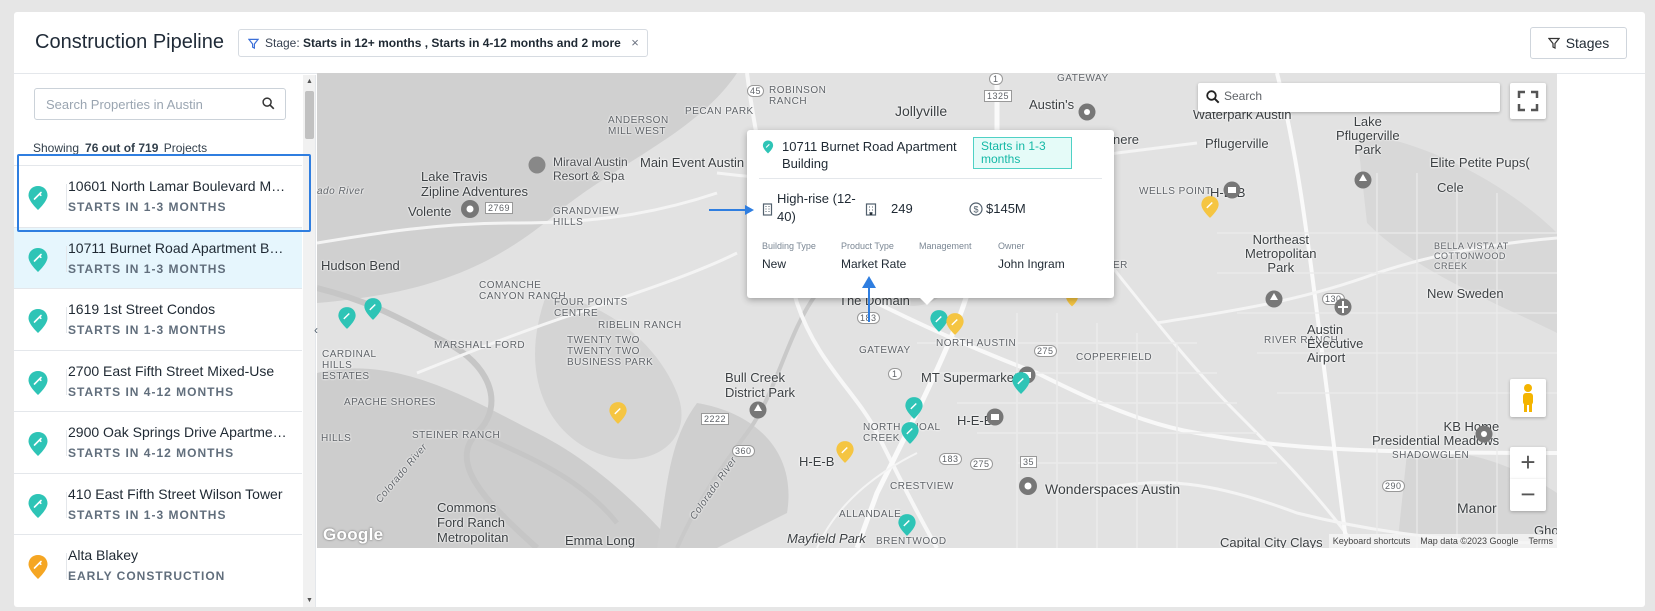 The width and height of the screenshot is (1655, 611). Describe the element at coordinates (1578, 43) in the screenshot. I see `stages-button: Stages` at that location.